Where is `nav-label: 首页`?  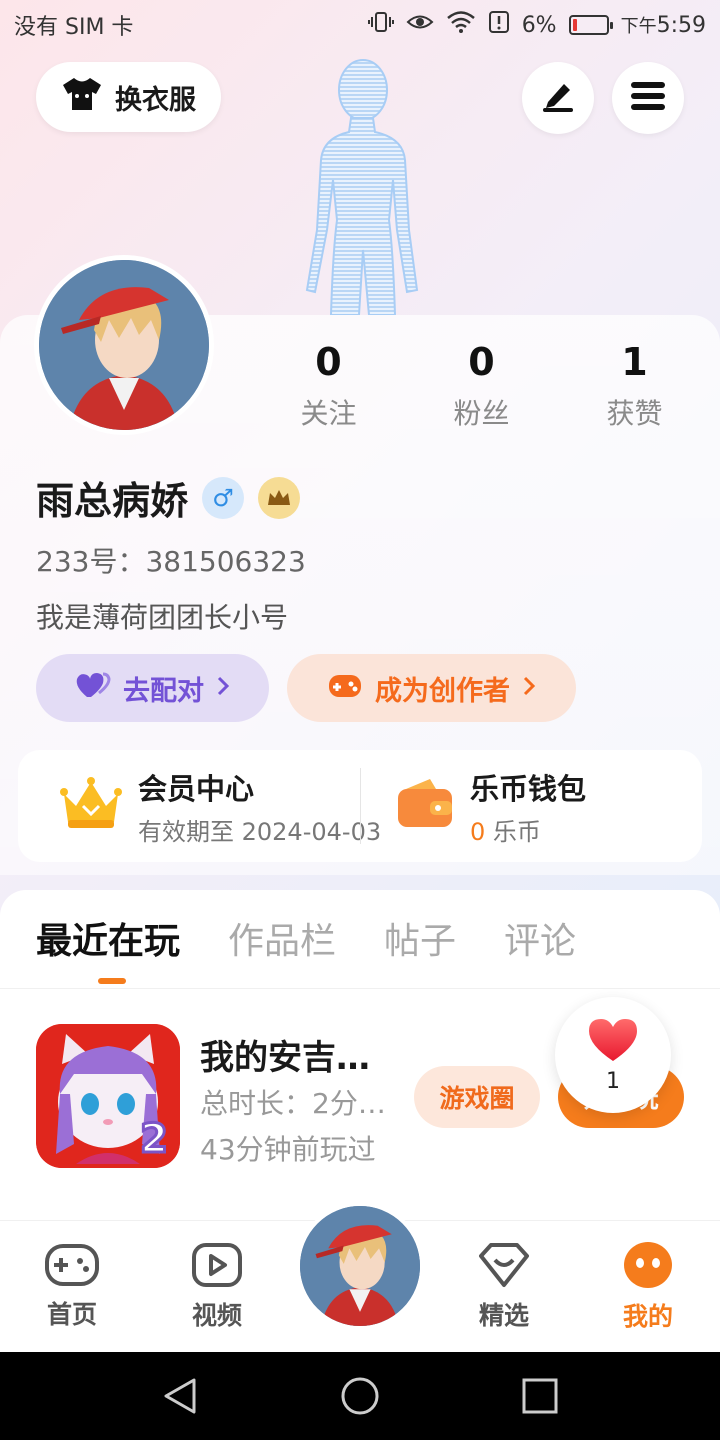
nav-label: 首页 is located at coordinates (71, 1314).